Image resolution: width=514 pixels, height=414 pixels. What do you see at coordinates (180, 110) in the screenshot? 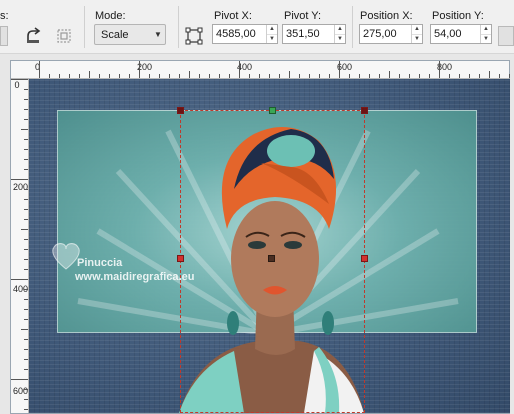
I see `handle-top-left` at bounding box center [180, 110].